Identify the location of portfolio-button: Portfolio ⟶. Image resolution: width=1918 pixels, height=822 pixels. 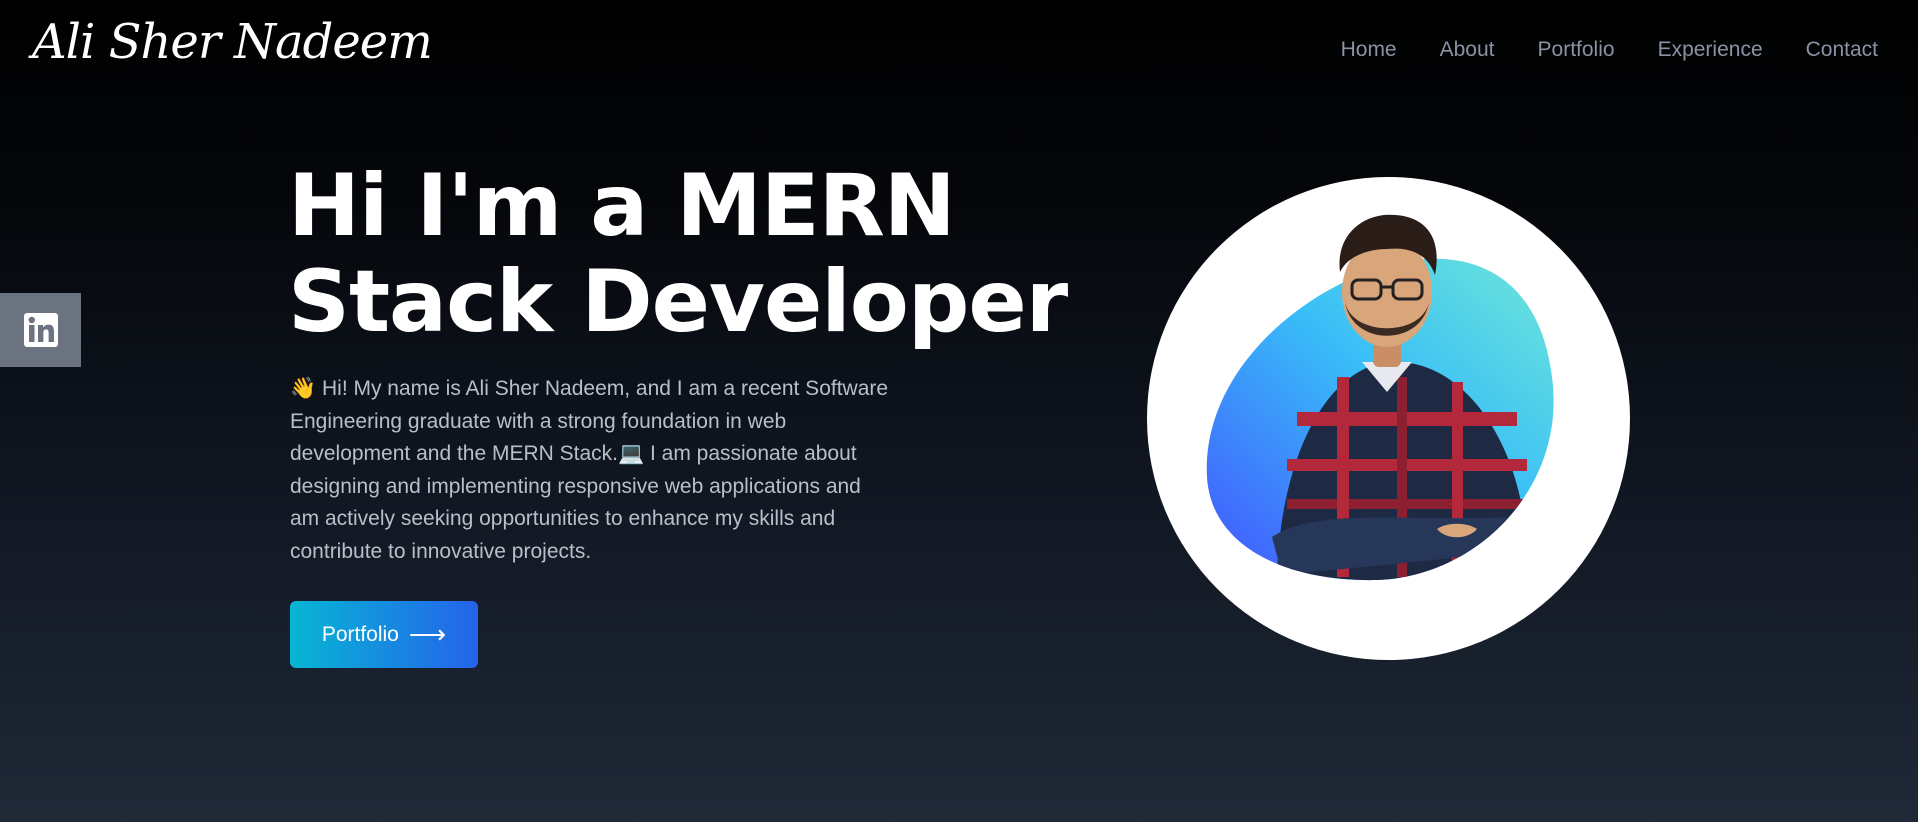
(384, 634).